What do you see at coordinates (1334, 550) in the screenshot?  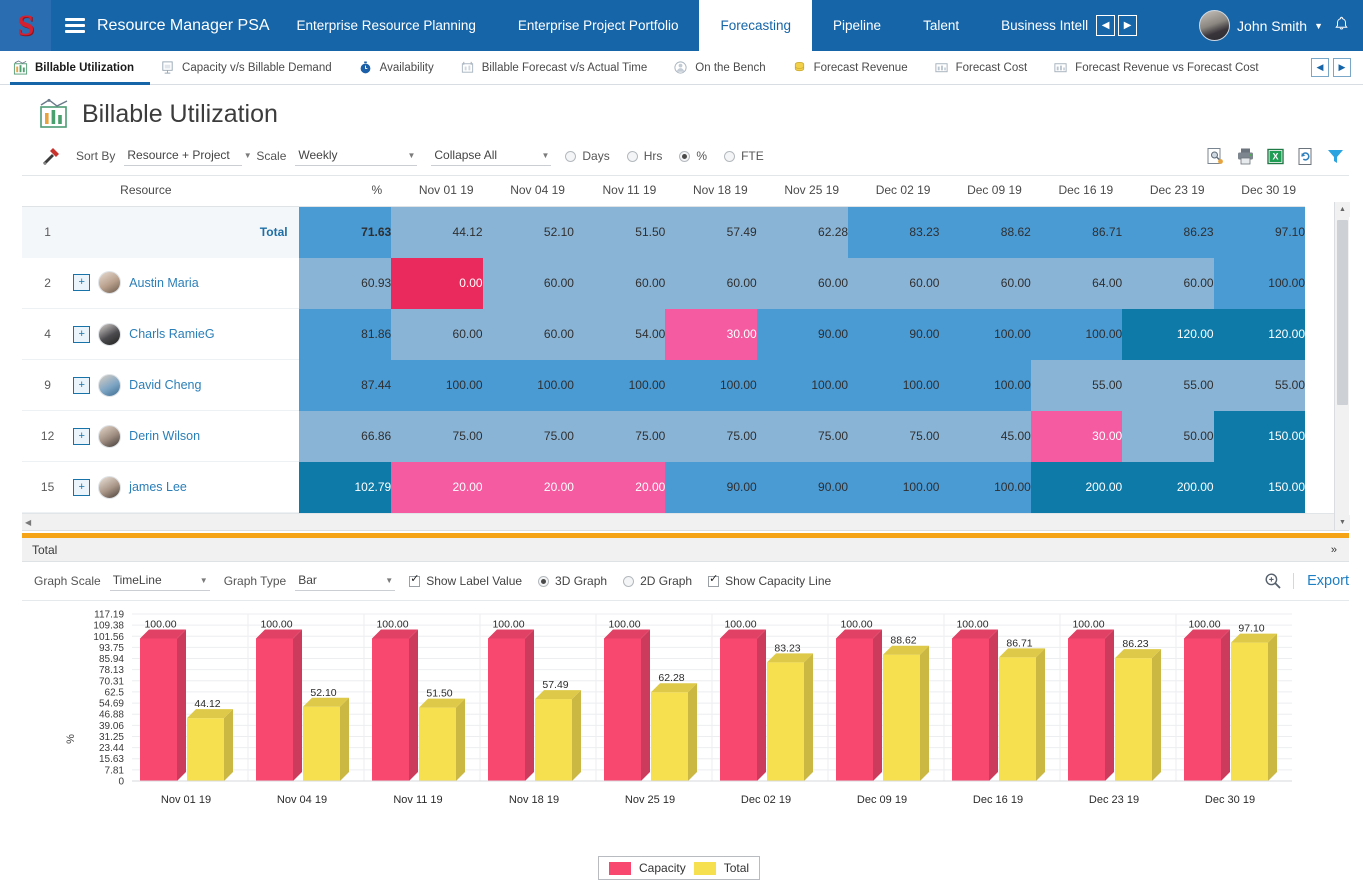 I see `collapse-chevron-icon: »` at bounding box center [1334, 550].